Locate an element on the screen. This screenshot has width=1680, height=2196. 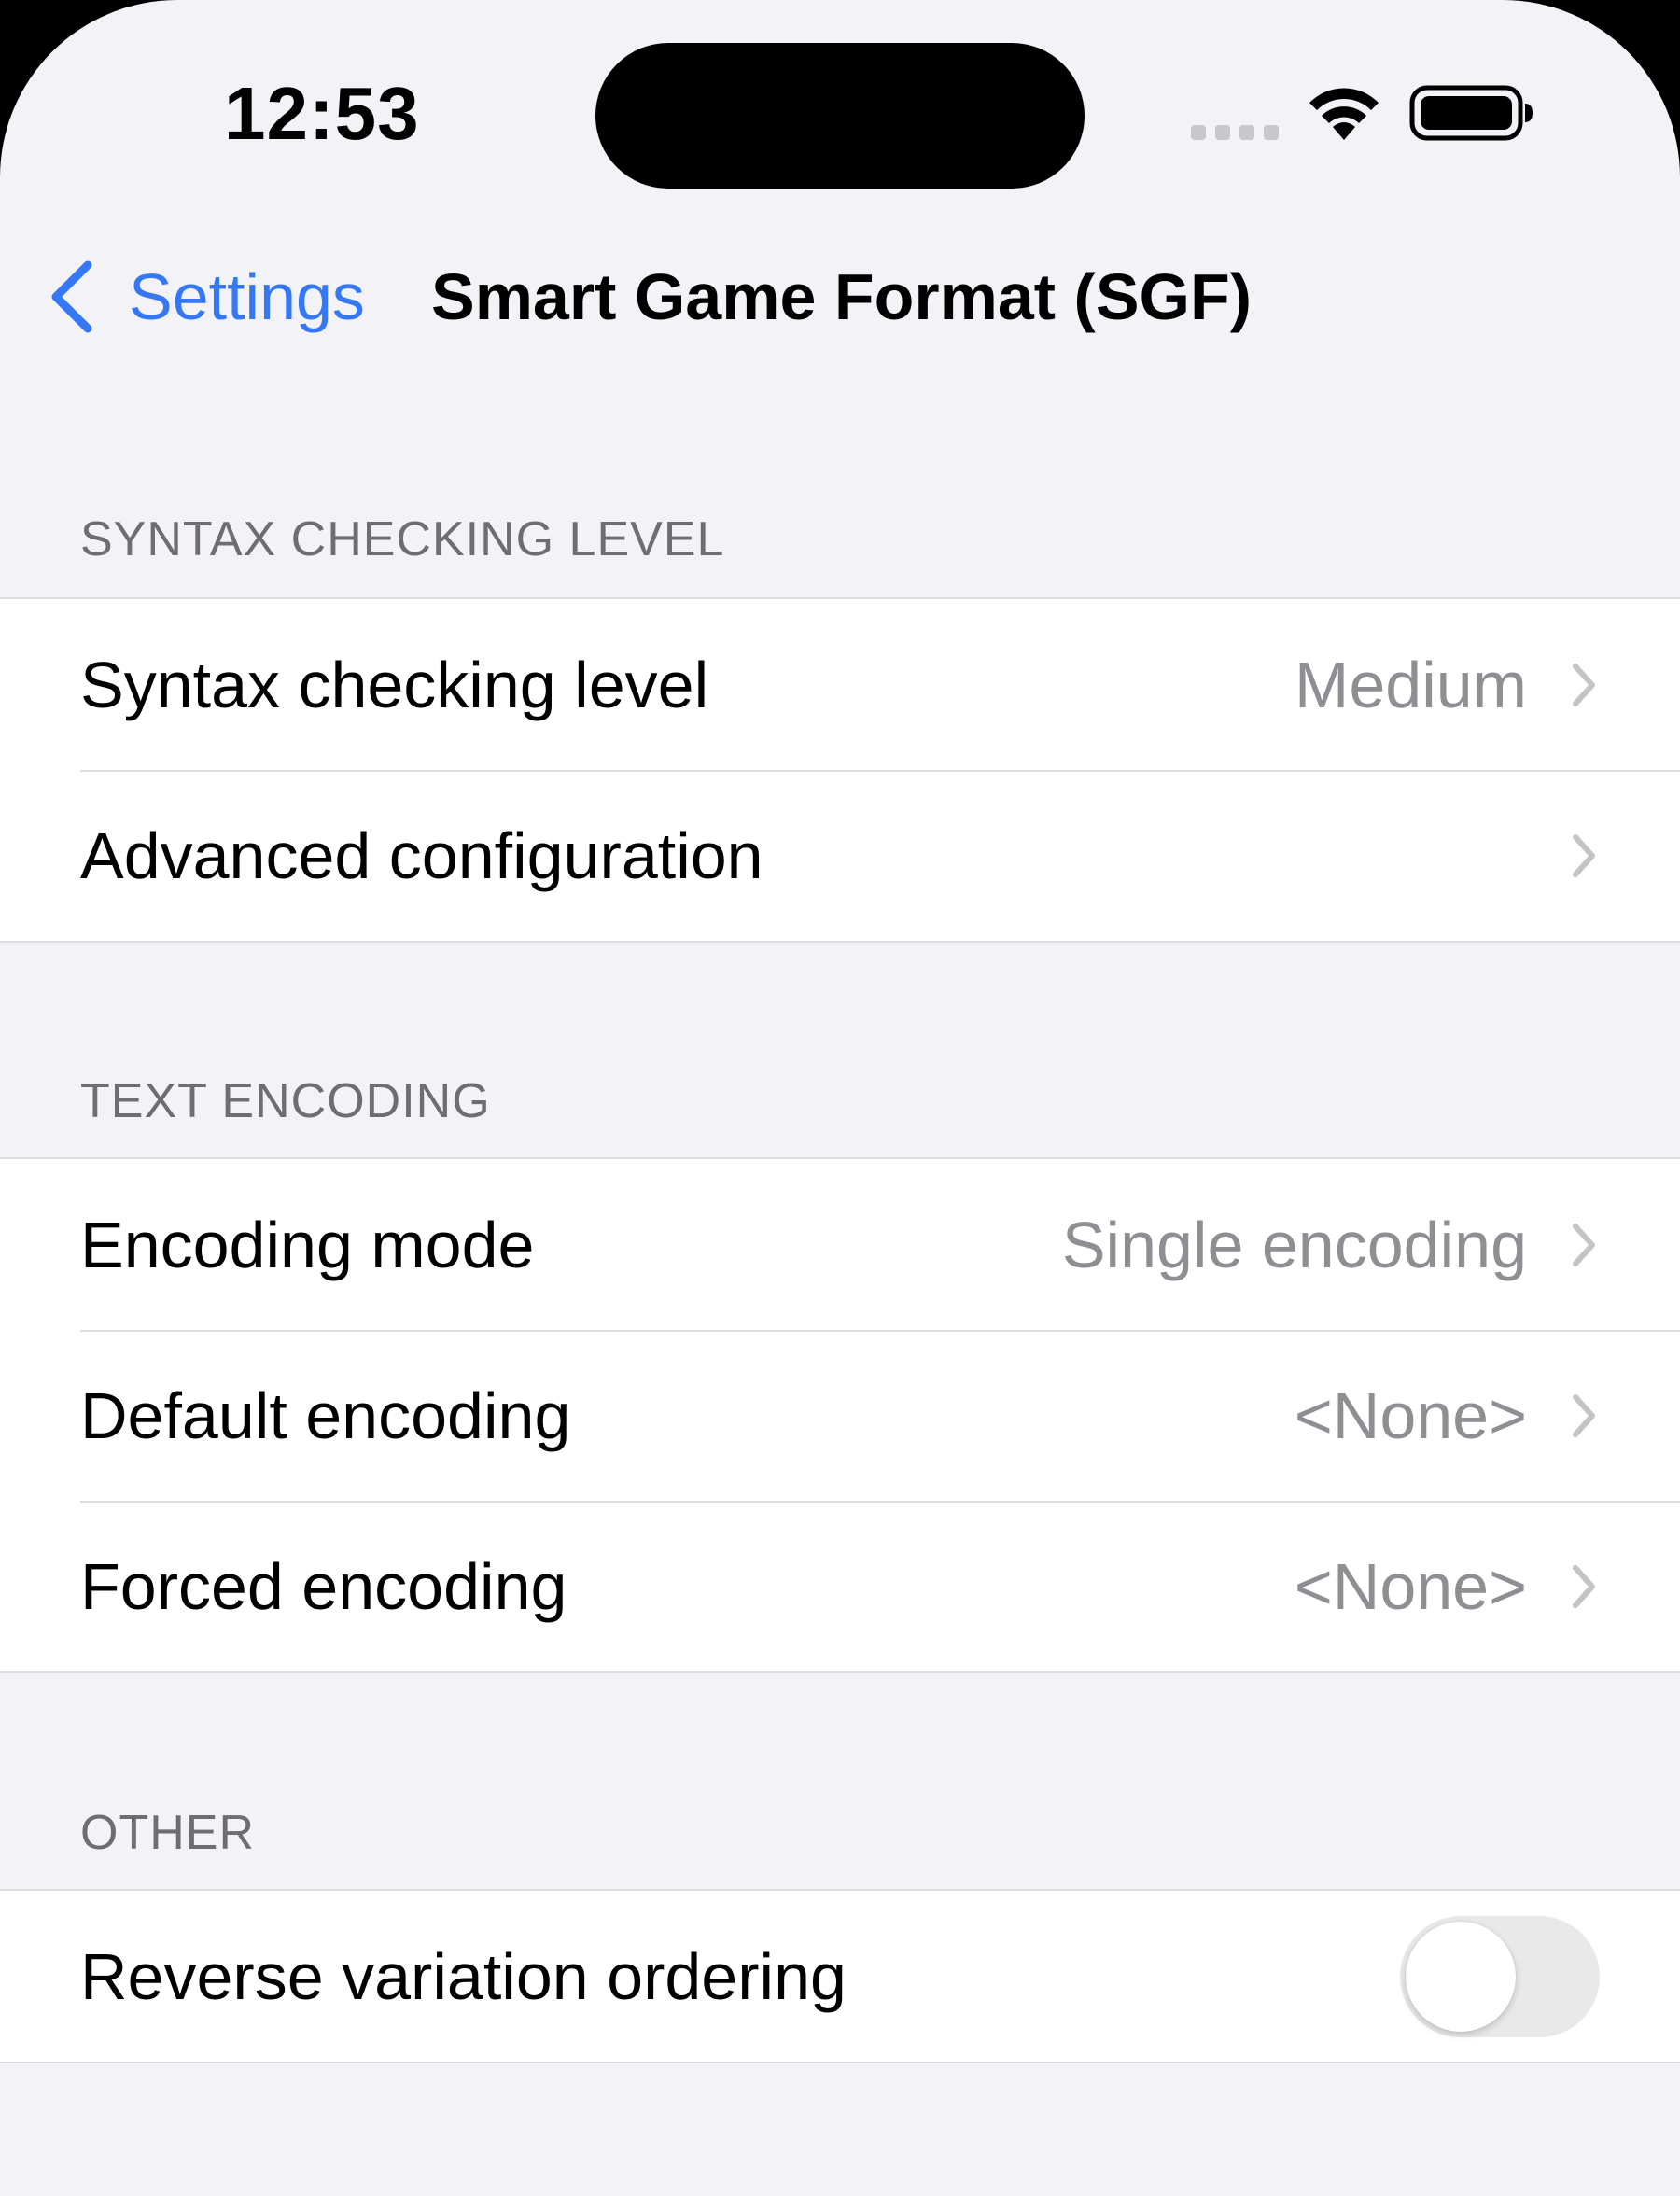
row-reverse-variation-ordering: Reverse variation ordering is located at coordinates (840, 1976).